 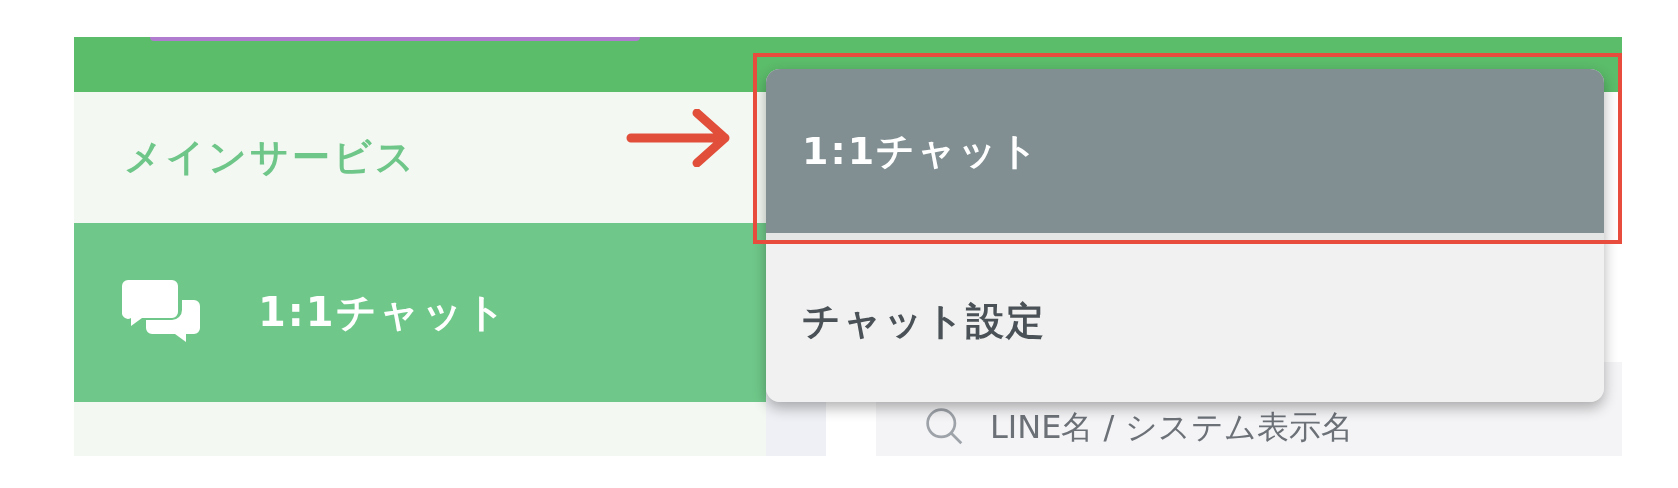 What do you see at coordinates (270, 157) in the screenshot?
I see `section-title: メインサービス` at bounding box center [270, 157].